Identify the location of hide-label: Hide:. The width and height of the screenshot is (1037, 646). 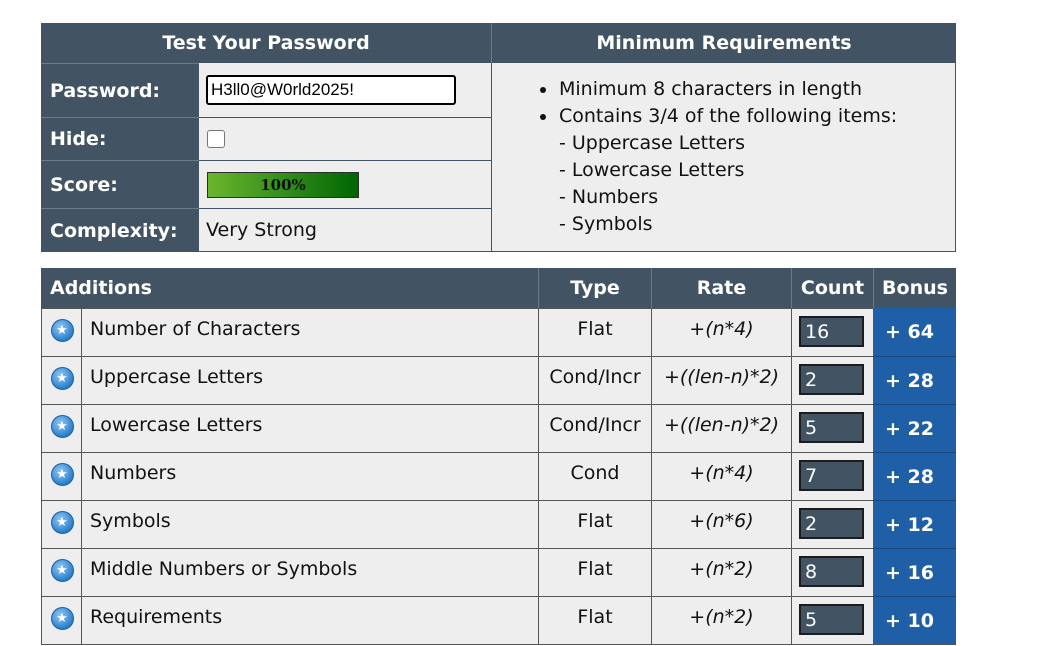
(120, 138).